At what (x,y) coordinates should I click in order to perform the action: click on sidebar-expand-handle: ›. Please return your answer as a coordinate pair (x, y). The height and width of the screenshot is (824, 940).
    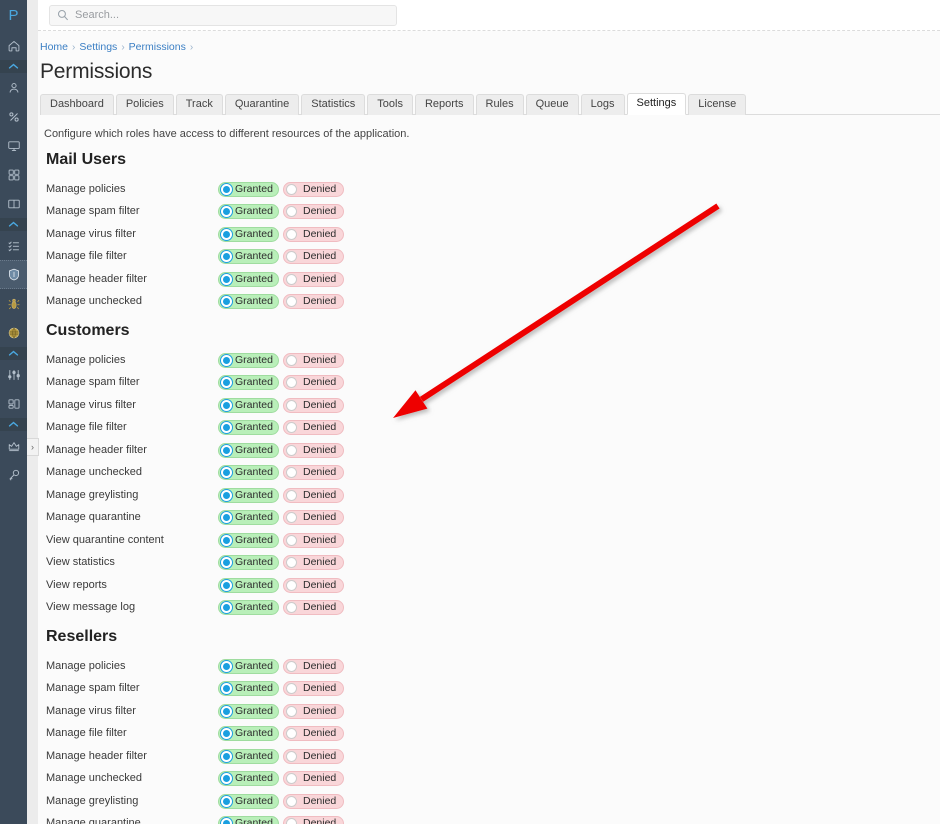
    Looking at the image, I should click on (33, 447).